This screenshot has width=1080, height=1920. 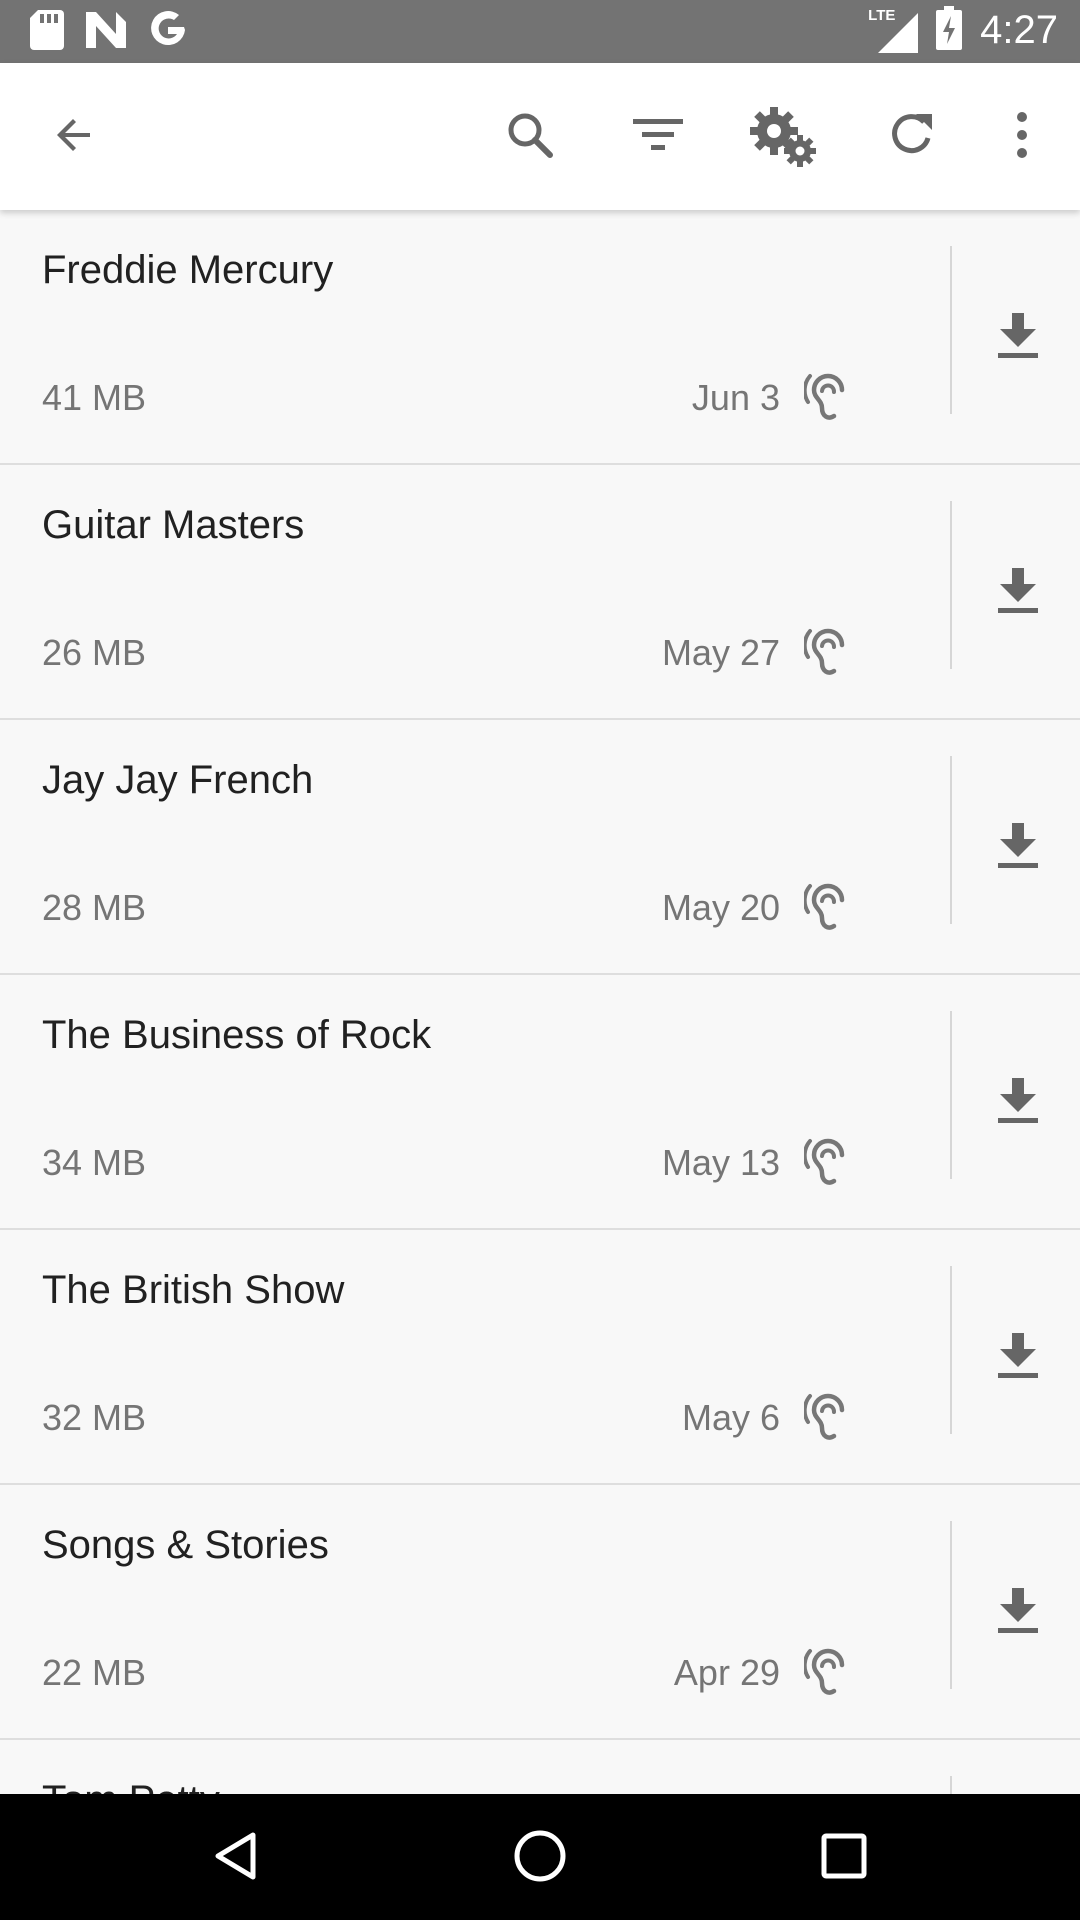 I want to click on settings-button, so click(x=784, y=137).